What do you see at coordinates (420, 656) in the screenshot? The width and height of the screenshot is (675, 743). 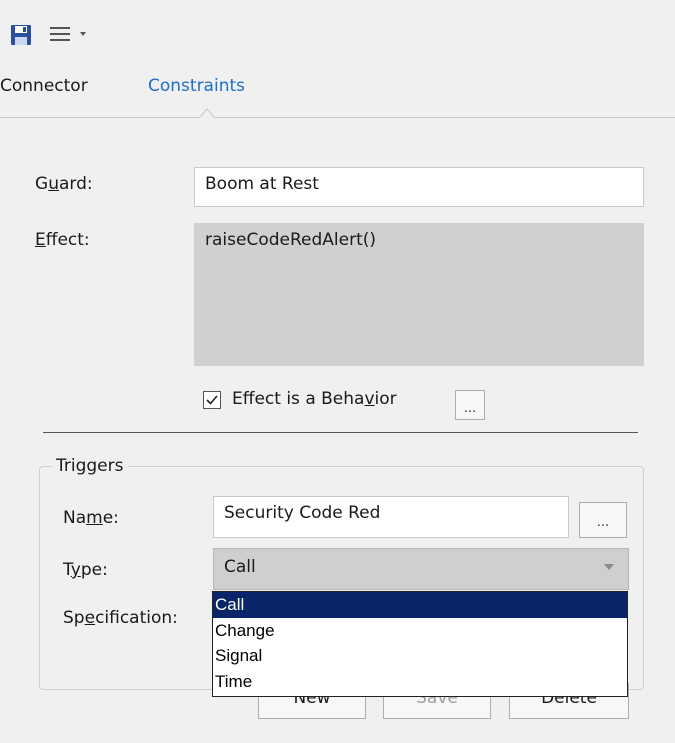 I see `dropdown-option-signal: Signal` at bounding box center [420, 656].